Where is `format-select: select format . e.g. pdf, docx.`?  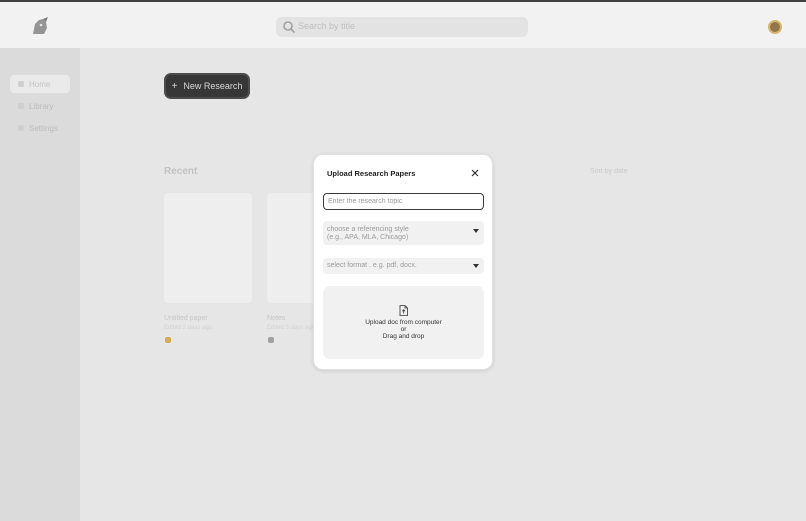
format-select: select format . e.g. pdf, docx. is located at coordinates (403, 266).